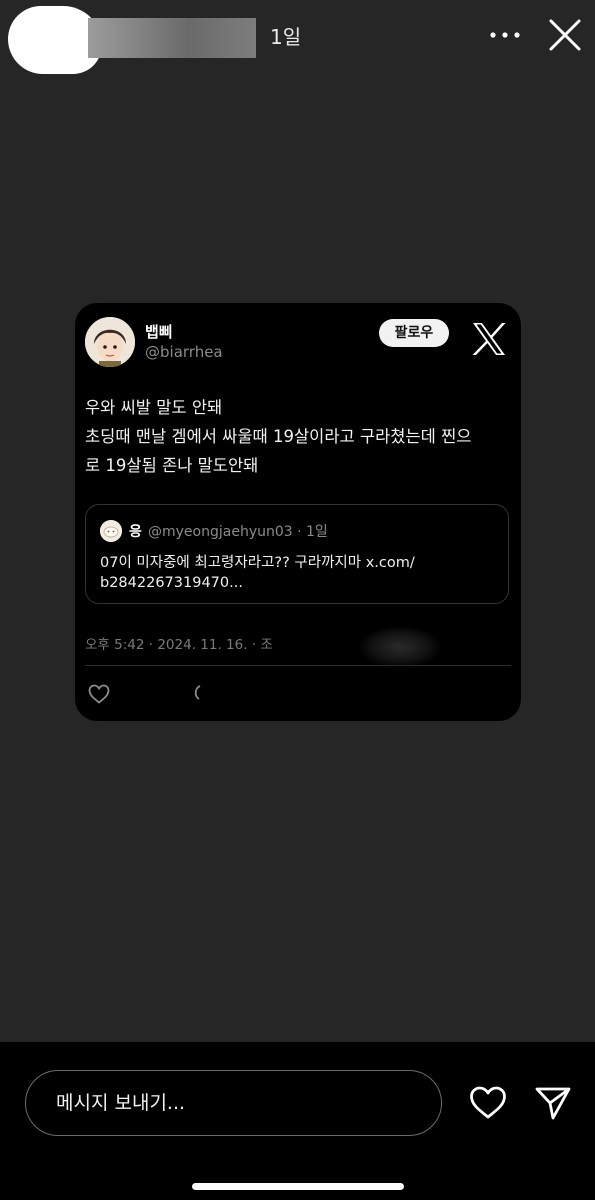 This screenshot has width=595, height=1200. What do you see at coordinates (298, 665) in the screenshot?
I see `divider` at bounding box center [298, 665].